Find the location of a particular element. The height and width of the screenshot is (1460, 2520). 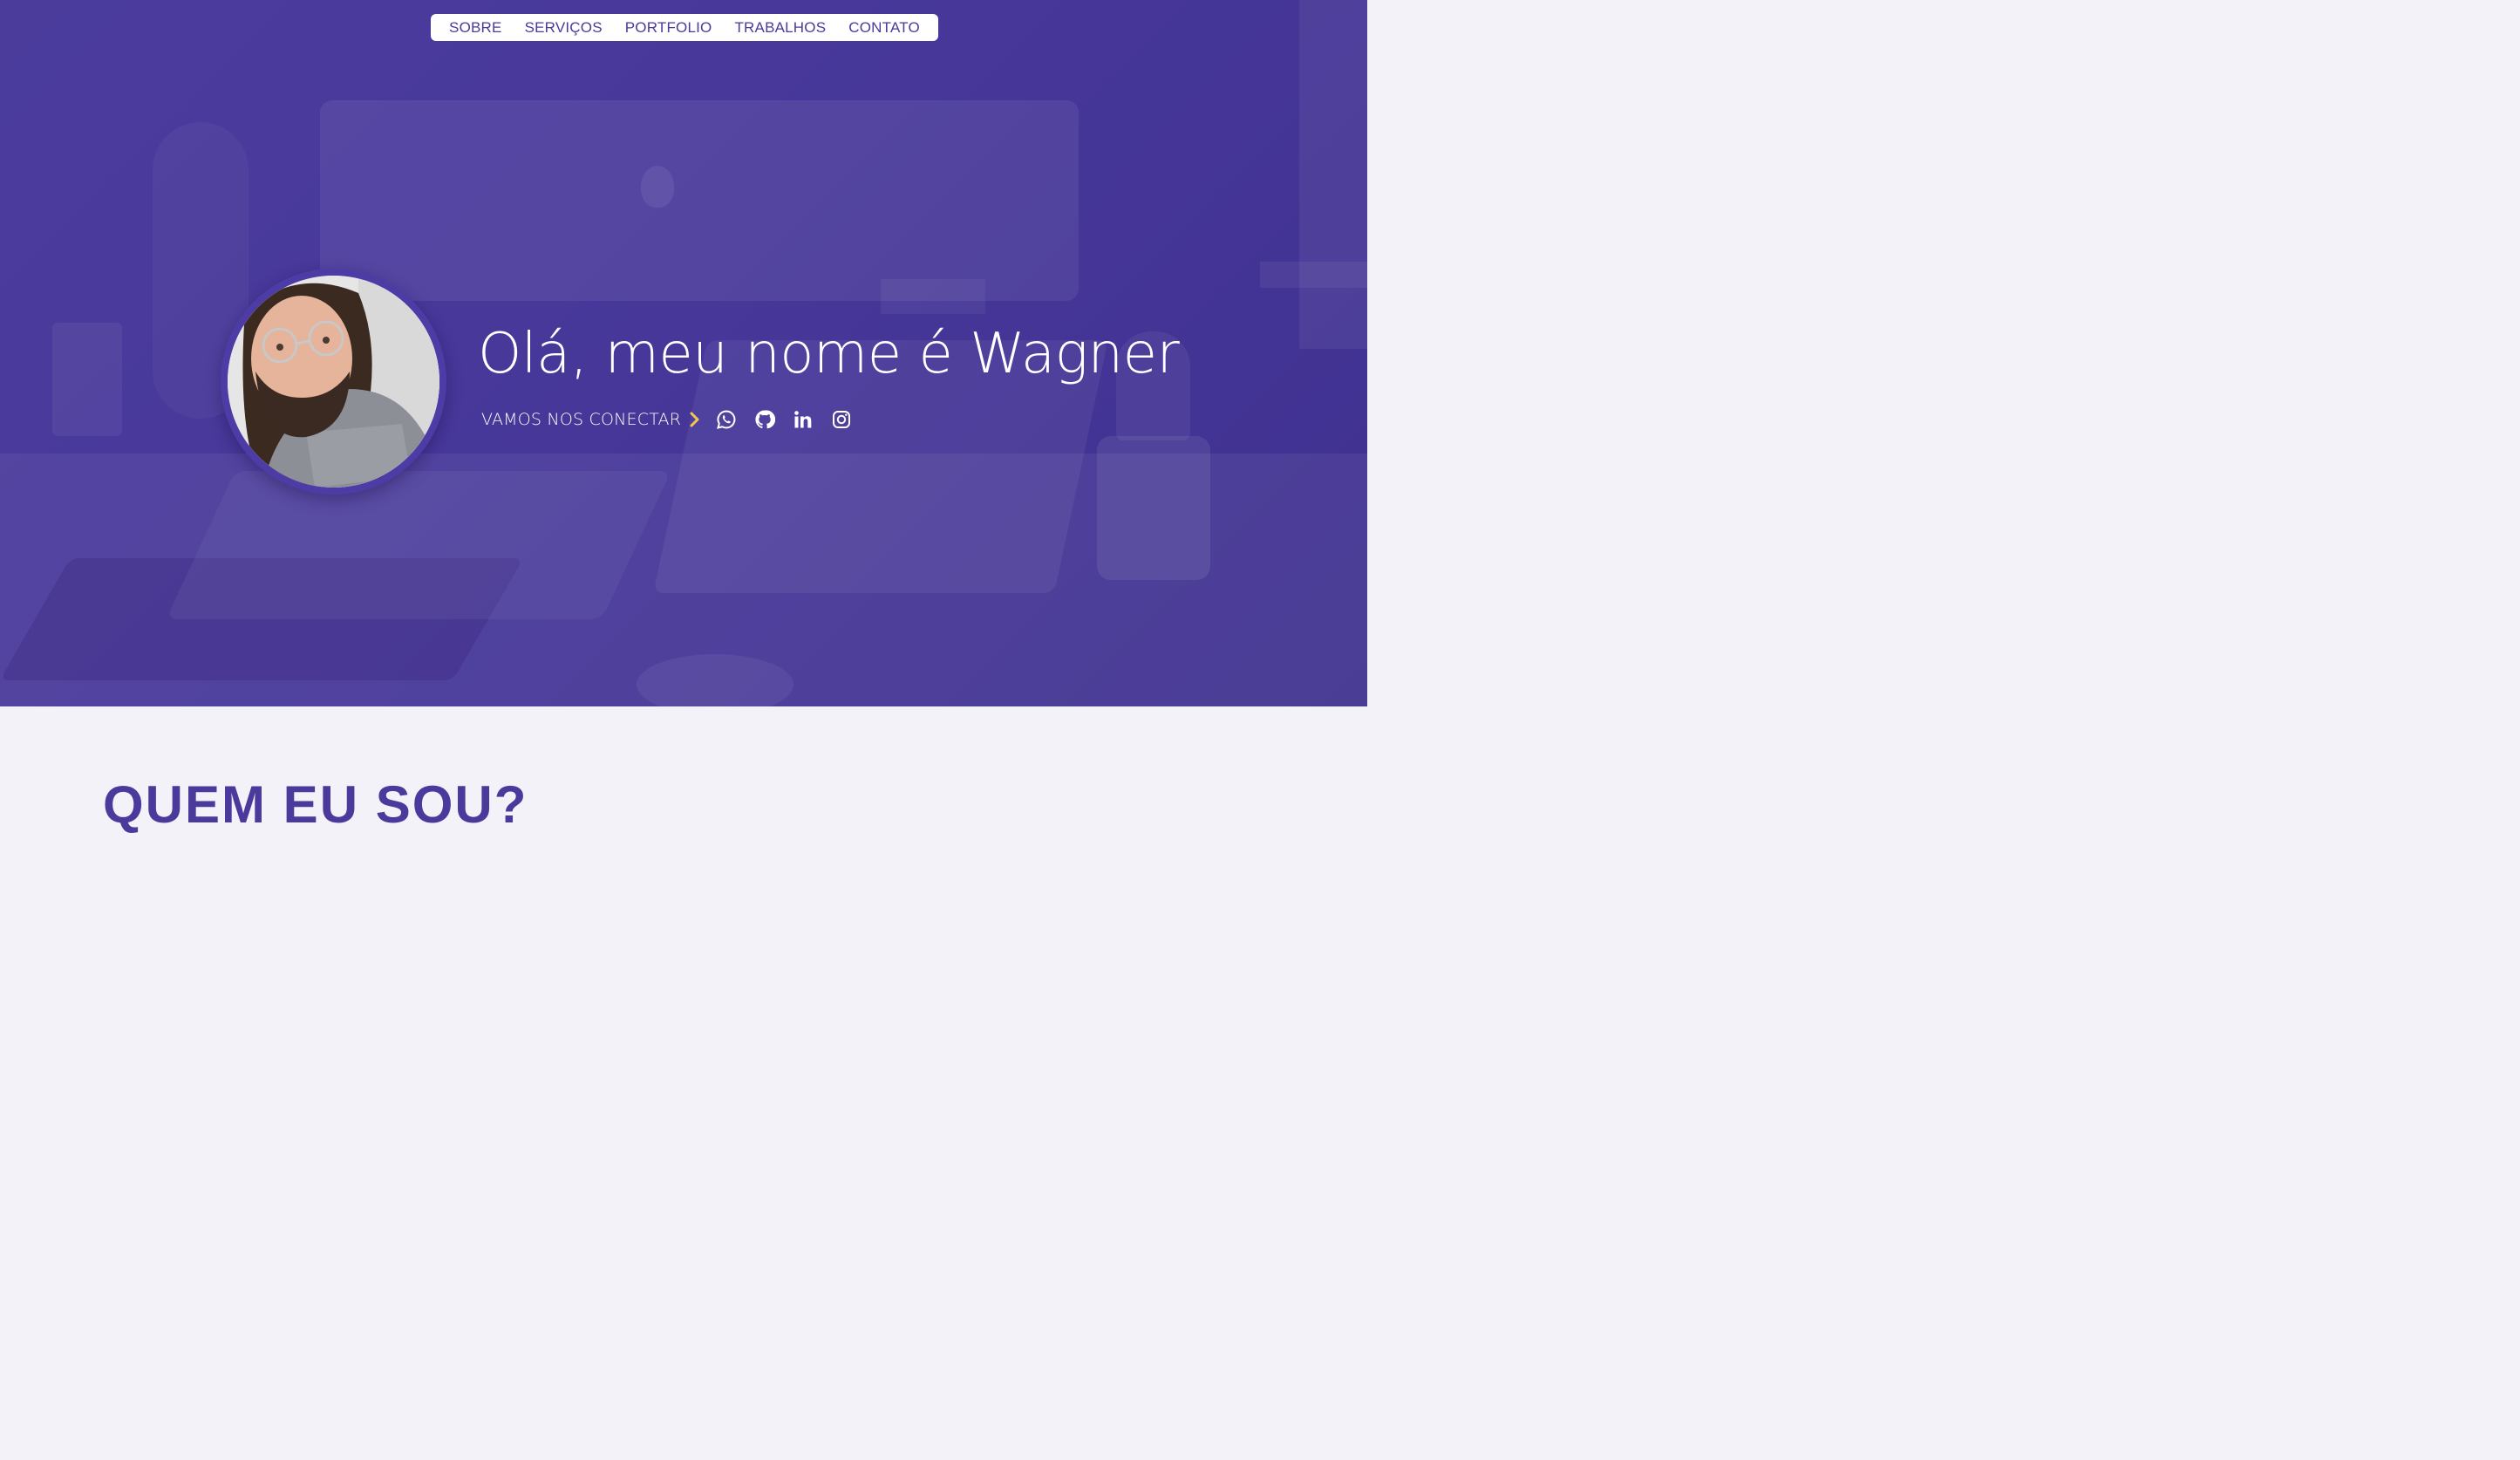

social-links is located at coordinates (784, 419).